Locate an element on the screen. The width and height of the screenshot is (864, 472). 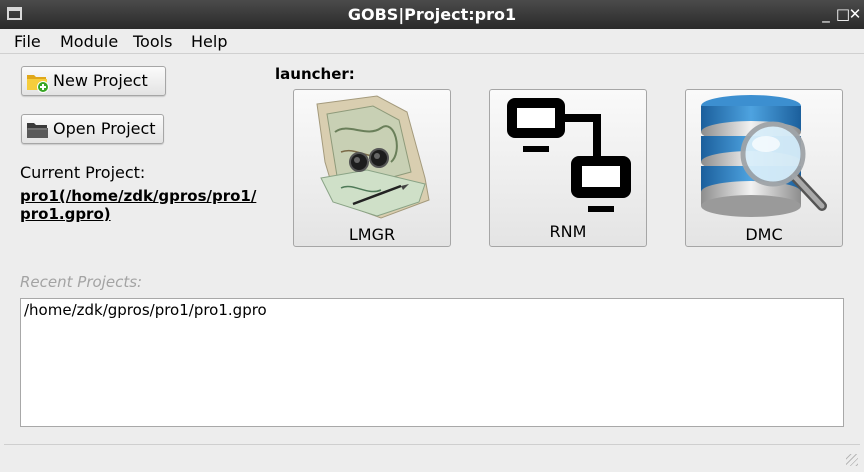
new-project-button: New Project is located at coordinates (93, 81).